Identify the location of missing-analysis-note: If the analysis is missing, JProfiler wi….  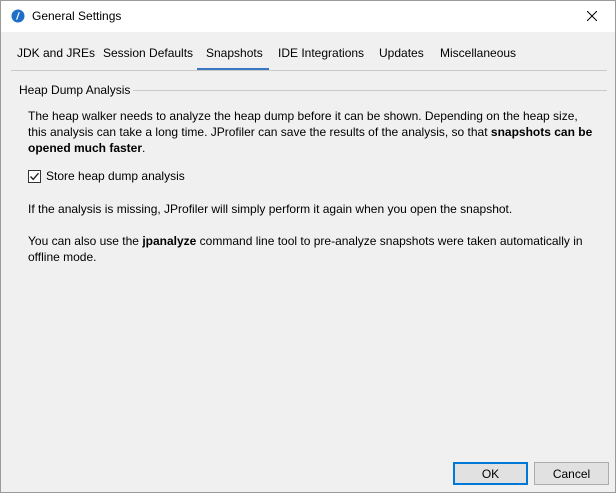
(270, 209).